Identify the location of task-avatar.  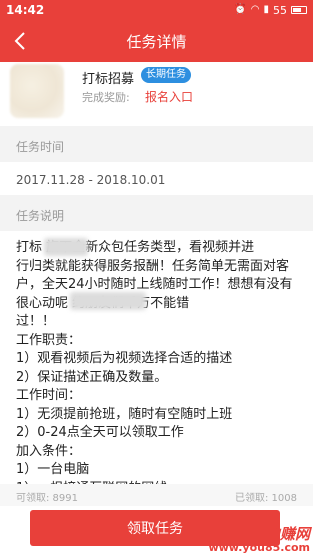
(37, 91).